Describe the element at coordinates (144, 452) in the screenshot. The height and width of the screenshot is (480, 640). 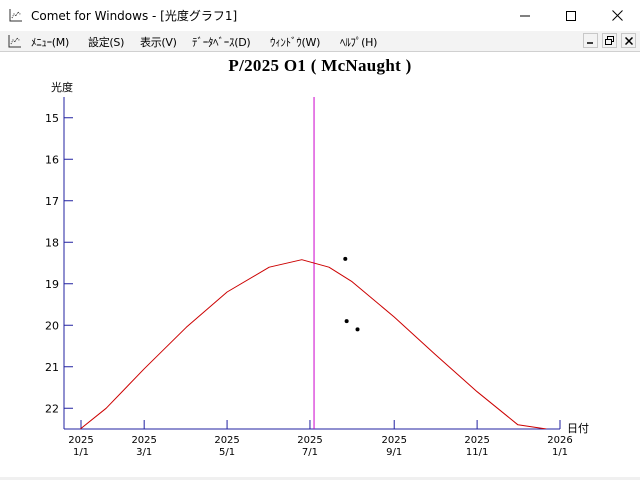
I see `x-tick-date: 3/1` at that location.